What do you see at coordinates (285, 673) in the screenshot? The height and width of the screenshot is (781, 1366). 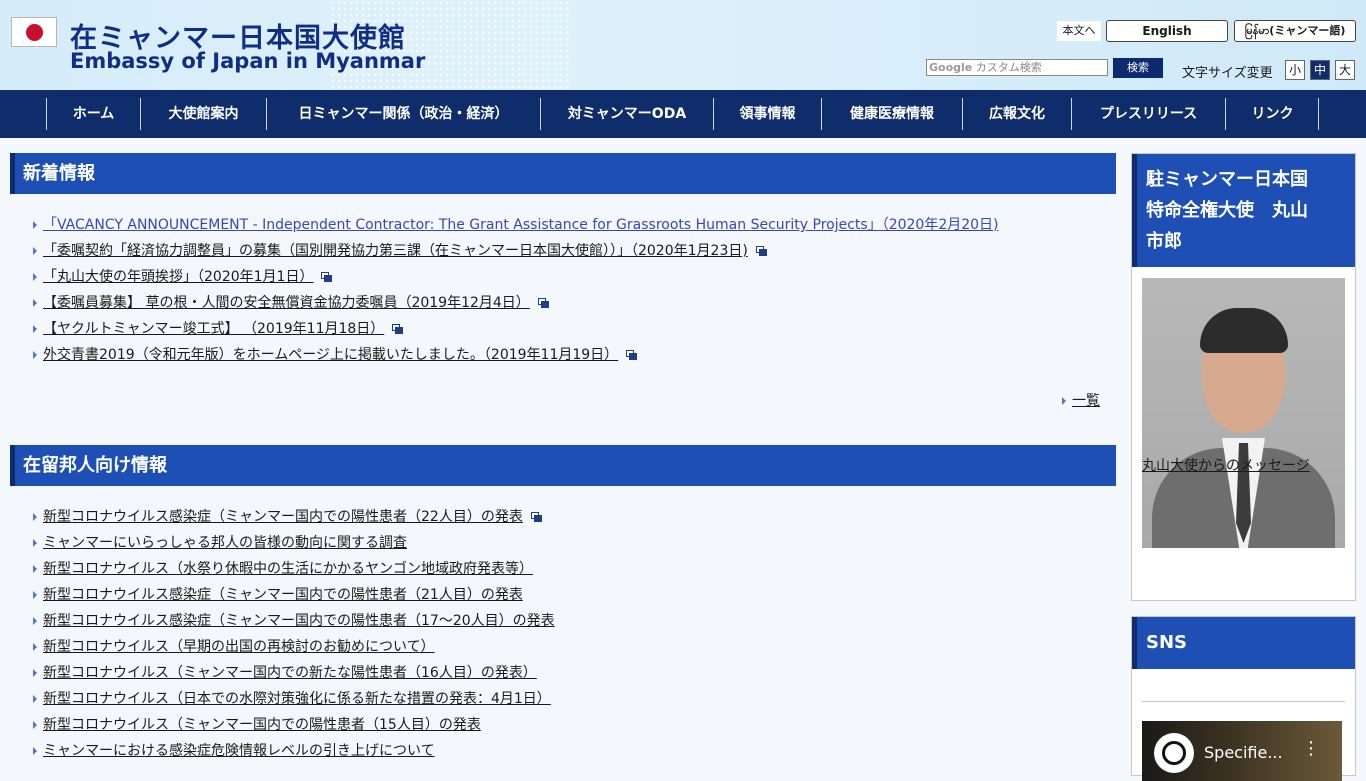 I see `residents-item: 新型コロナウイルス（ミャンマー国内での新たな陽性患者（16人目）の発表）` at bounding box center [285, 673].